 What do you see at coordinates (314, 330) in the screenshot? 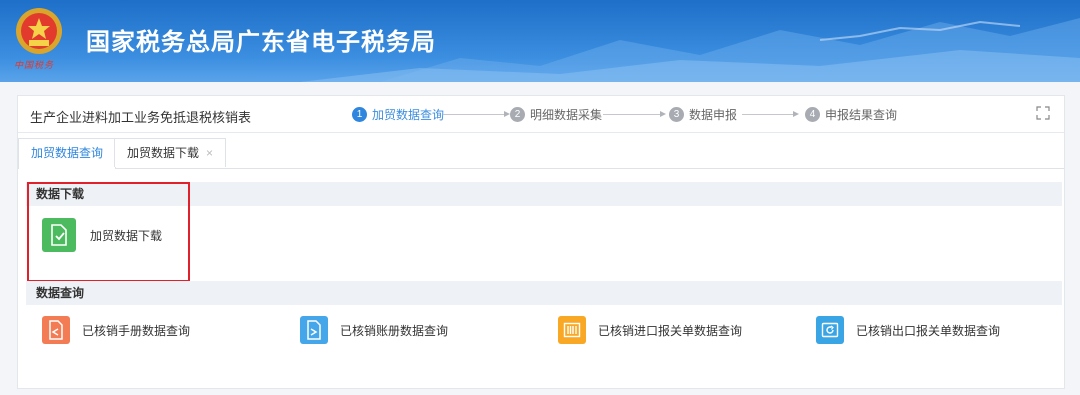
I see `ledger-import-icon` at bounding box center [314, 330].